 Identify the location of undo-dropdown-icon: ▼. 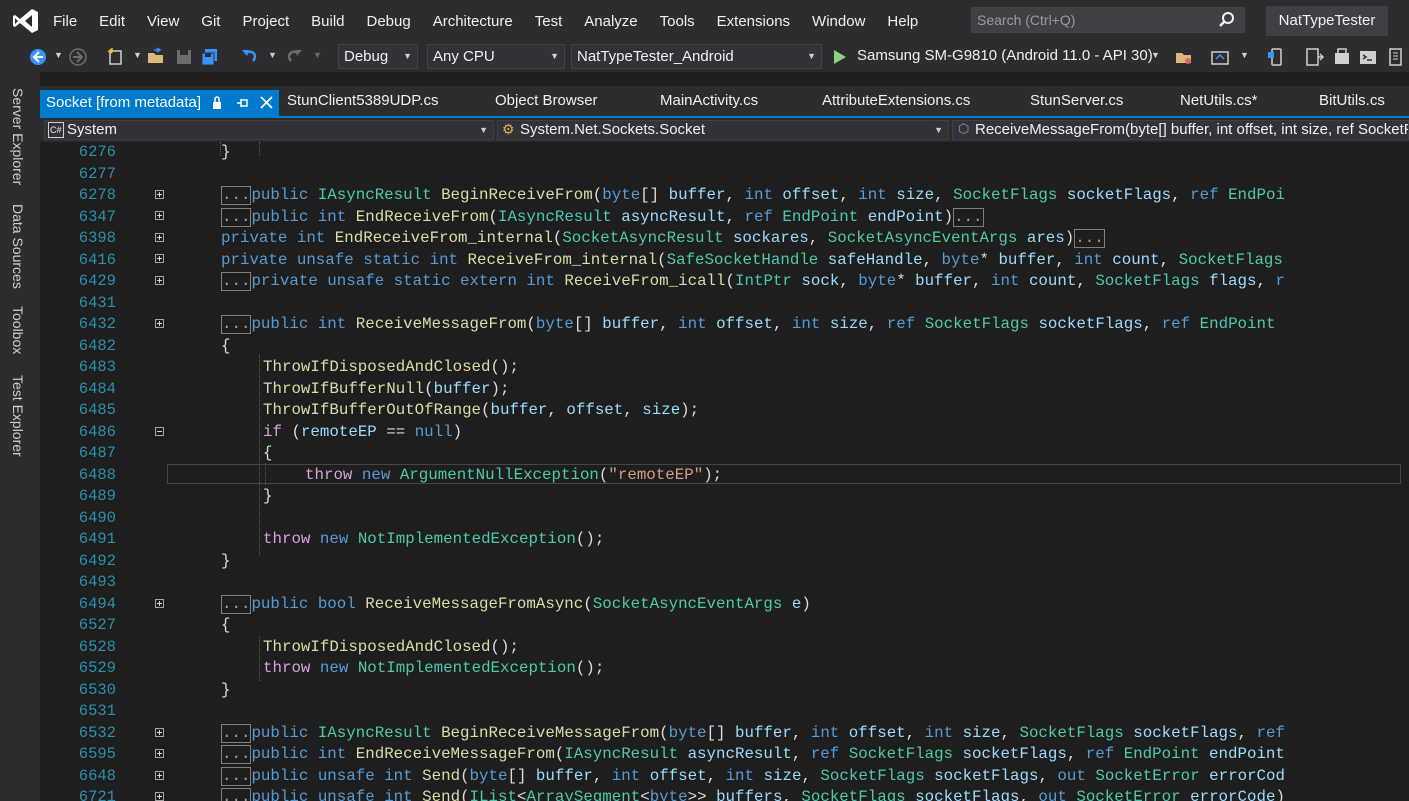
(272, 55).